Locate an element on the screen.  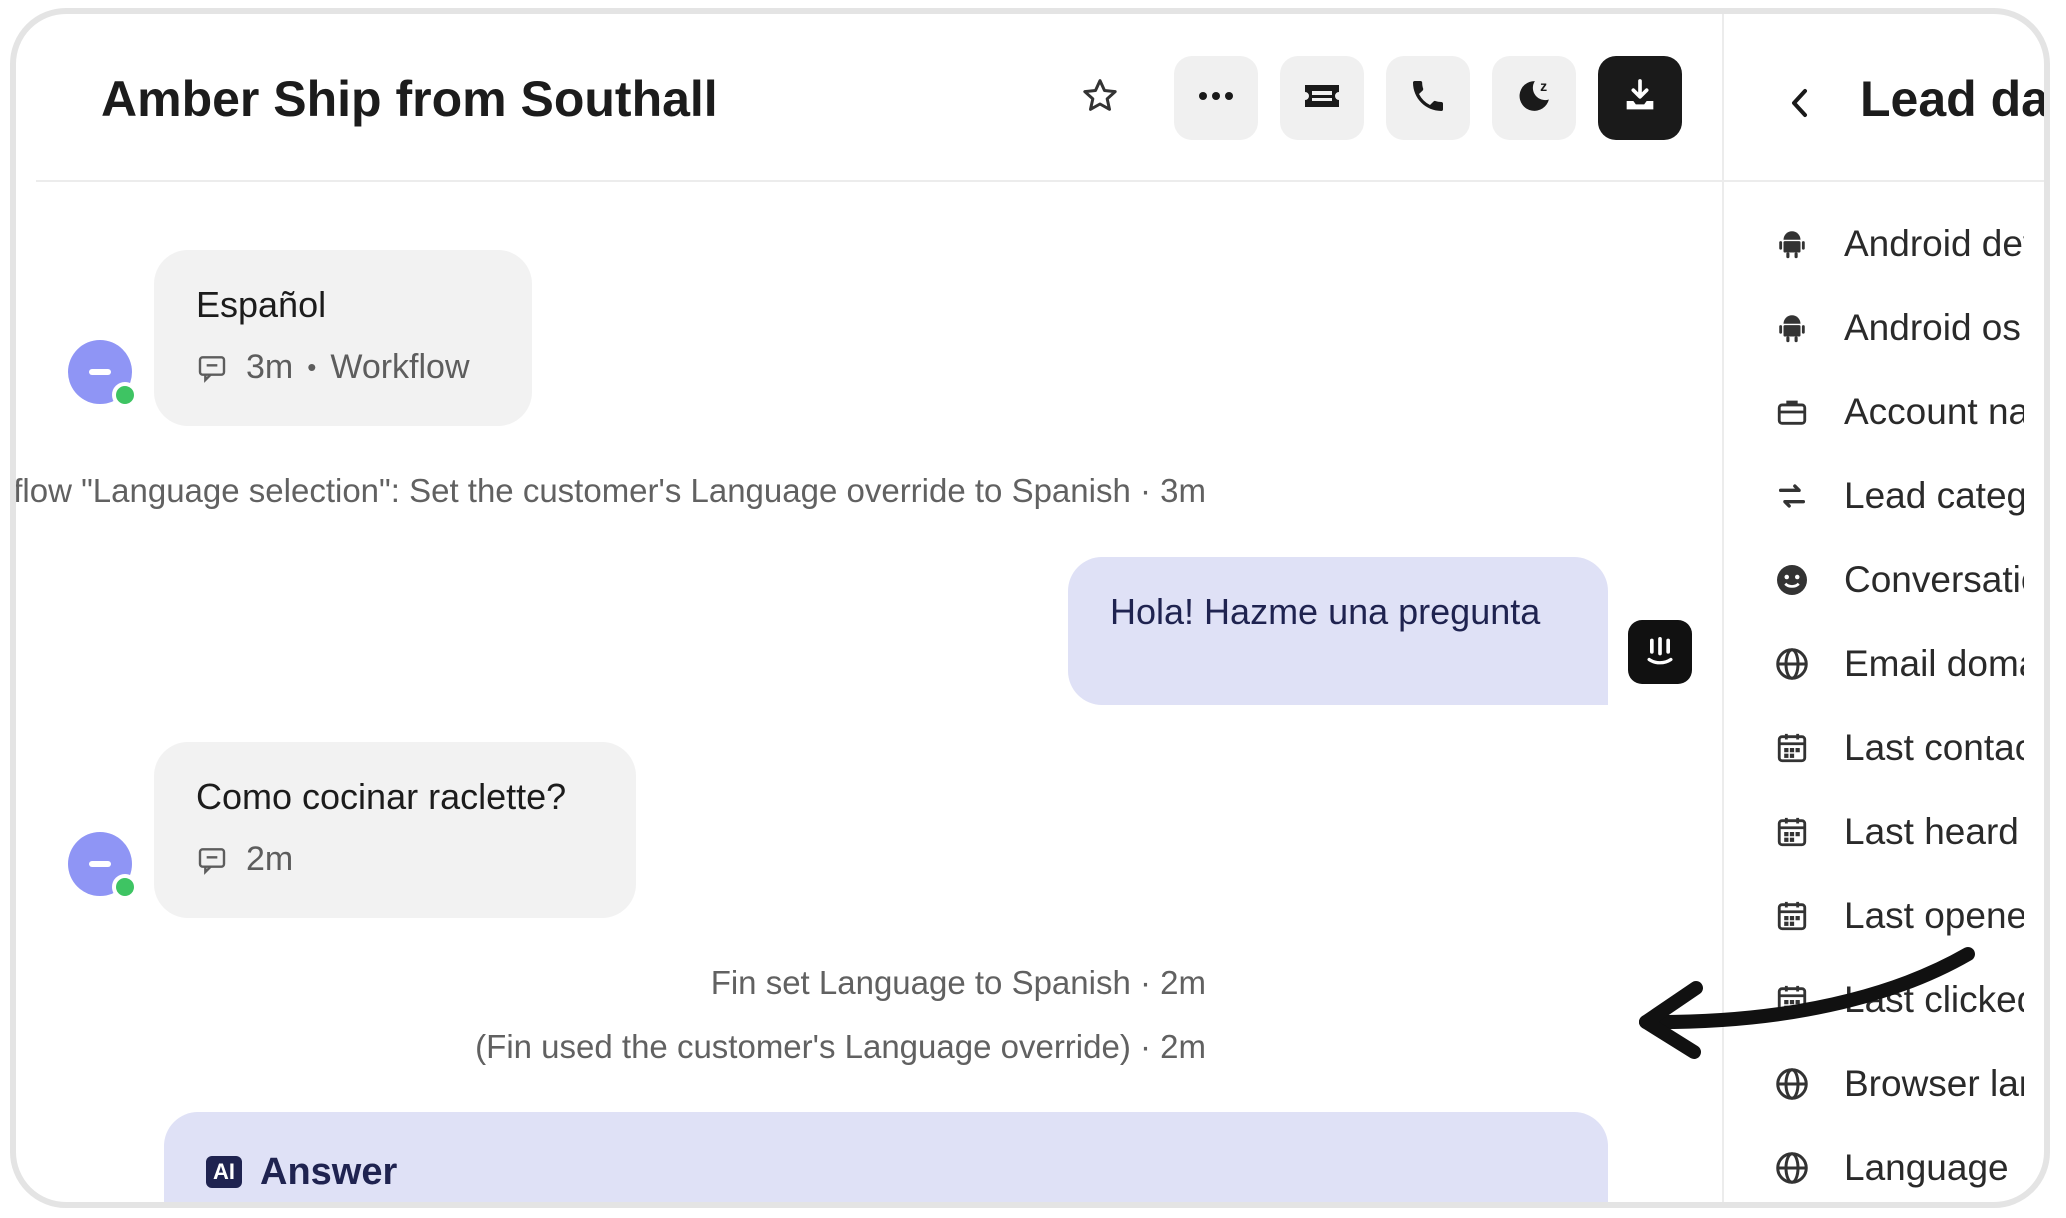
attribute-row: Lead category is located at coordinates (1884, 496).